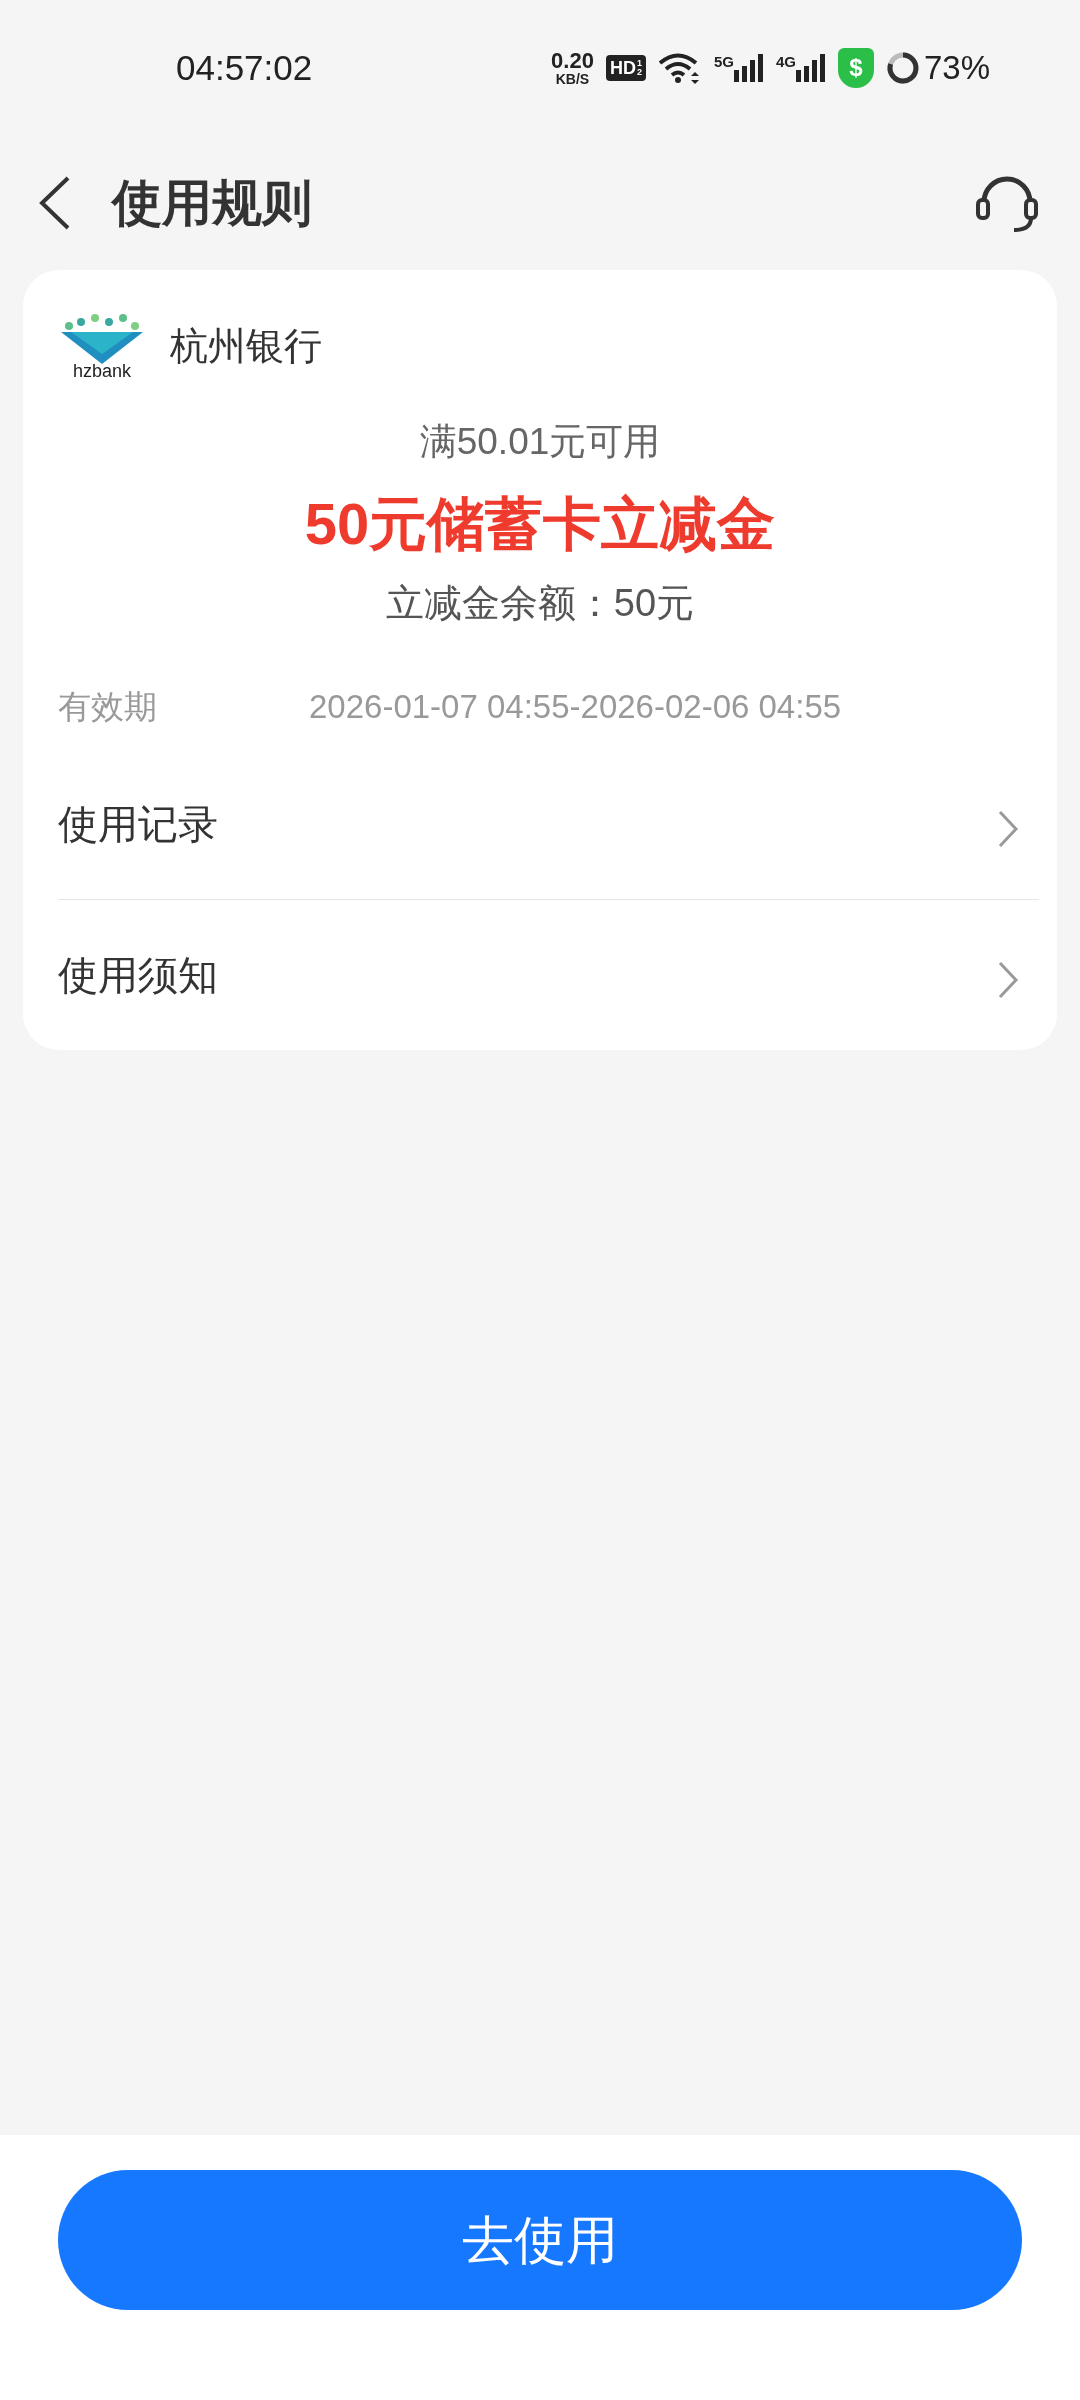 This screenshot has width=1080, height=2400. I want to click on coupon-balance: 立减金余额：50元, so click(540, 603).